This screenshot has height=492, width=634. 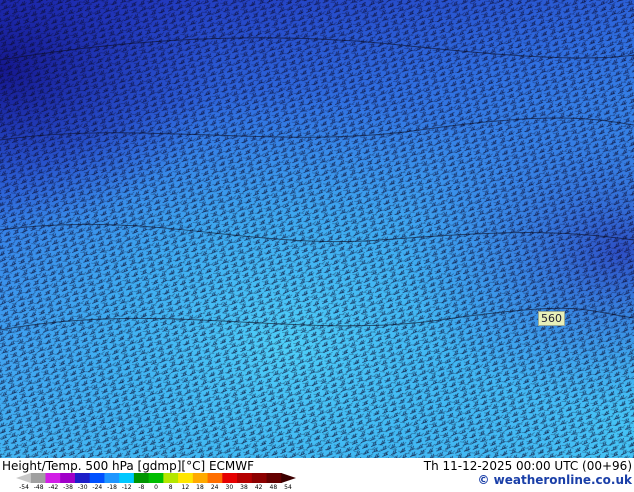 What do you see at coordinates (551, 318) in the screenshot?
I see `contour-label: 560` at bounding box center [551, 318].